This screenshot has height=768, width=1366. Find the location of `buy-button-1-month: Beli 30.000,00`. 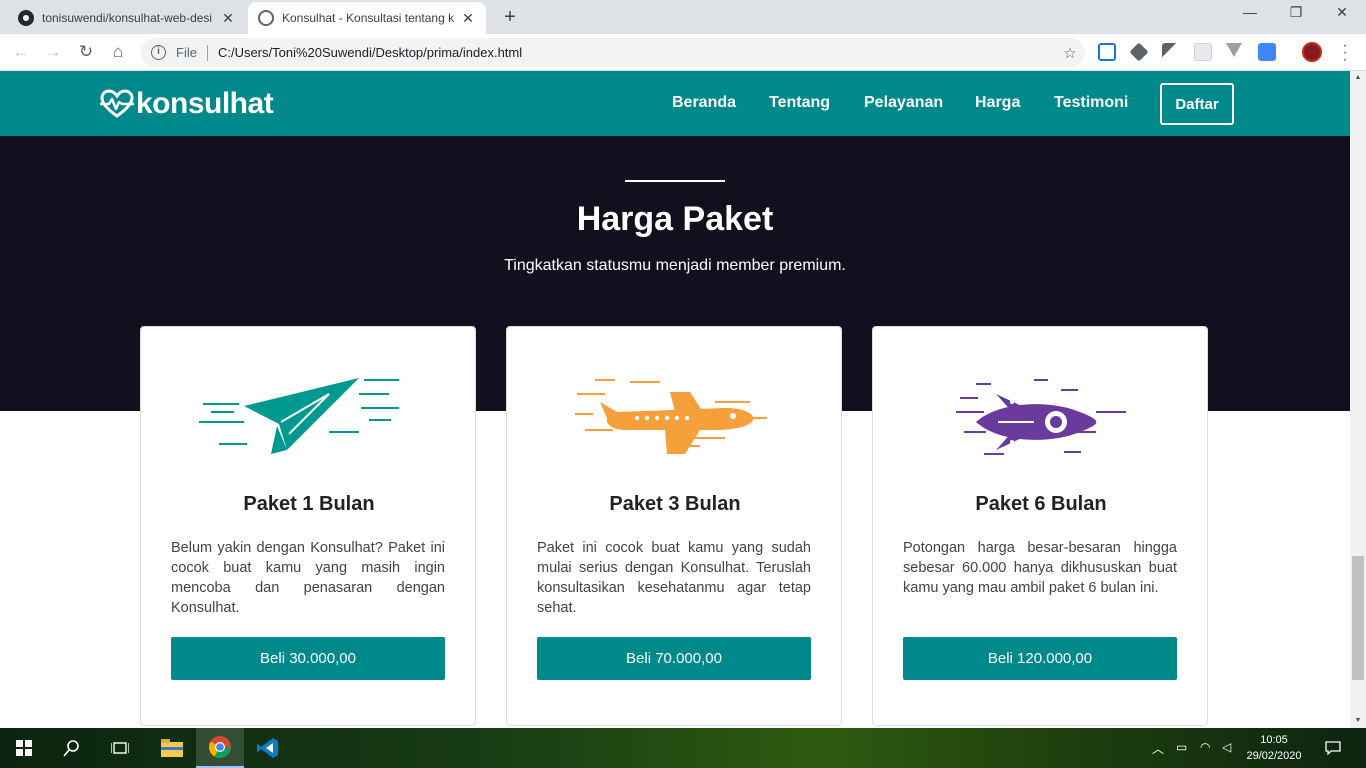

buy-button-1-month: Beli 30.000,00 is located at coordinates (308, 658).